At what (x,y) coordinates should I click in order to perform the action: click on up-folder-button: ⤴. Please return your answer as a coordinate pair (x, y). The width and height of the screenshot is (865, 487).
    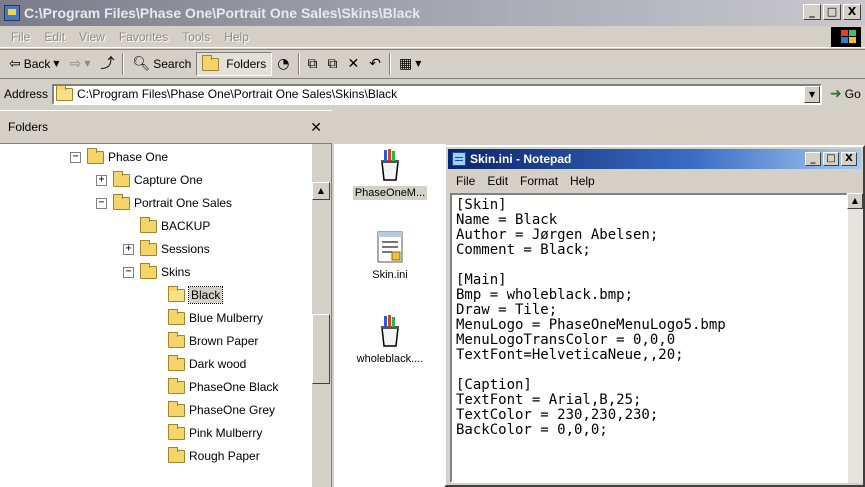
    Looking at the image, I should click on (107, 64).